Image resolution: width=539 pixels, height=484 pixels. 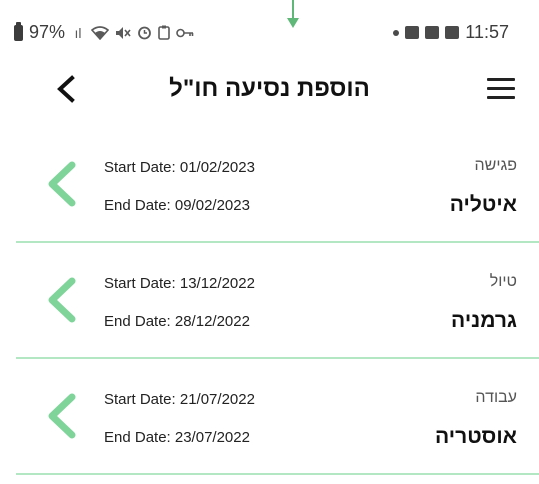 What do you see at coordinates (164, 32) in the screenshot?
I see `clipboard-icon` at bounding box center [164, 32].